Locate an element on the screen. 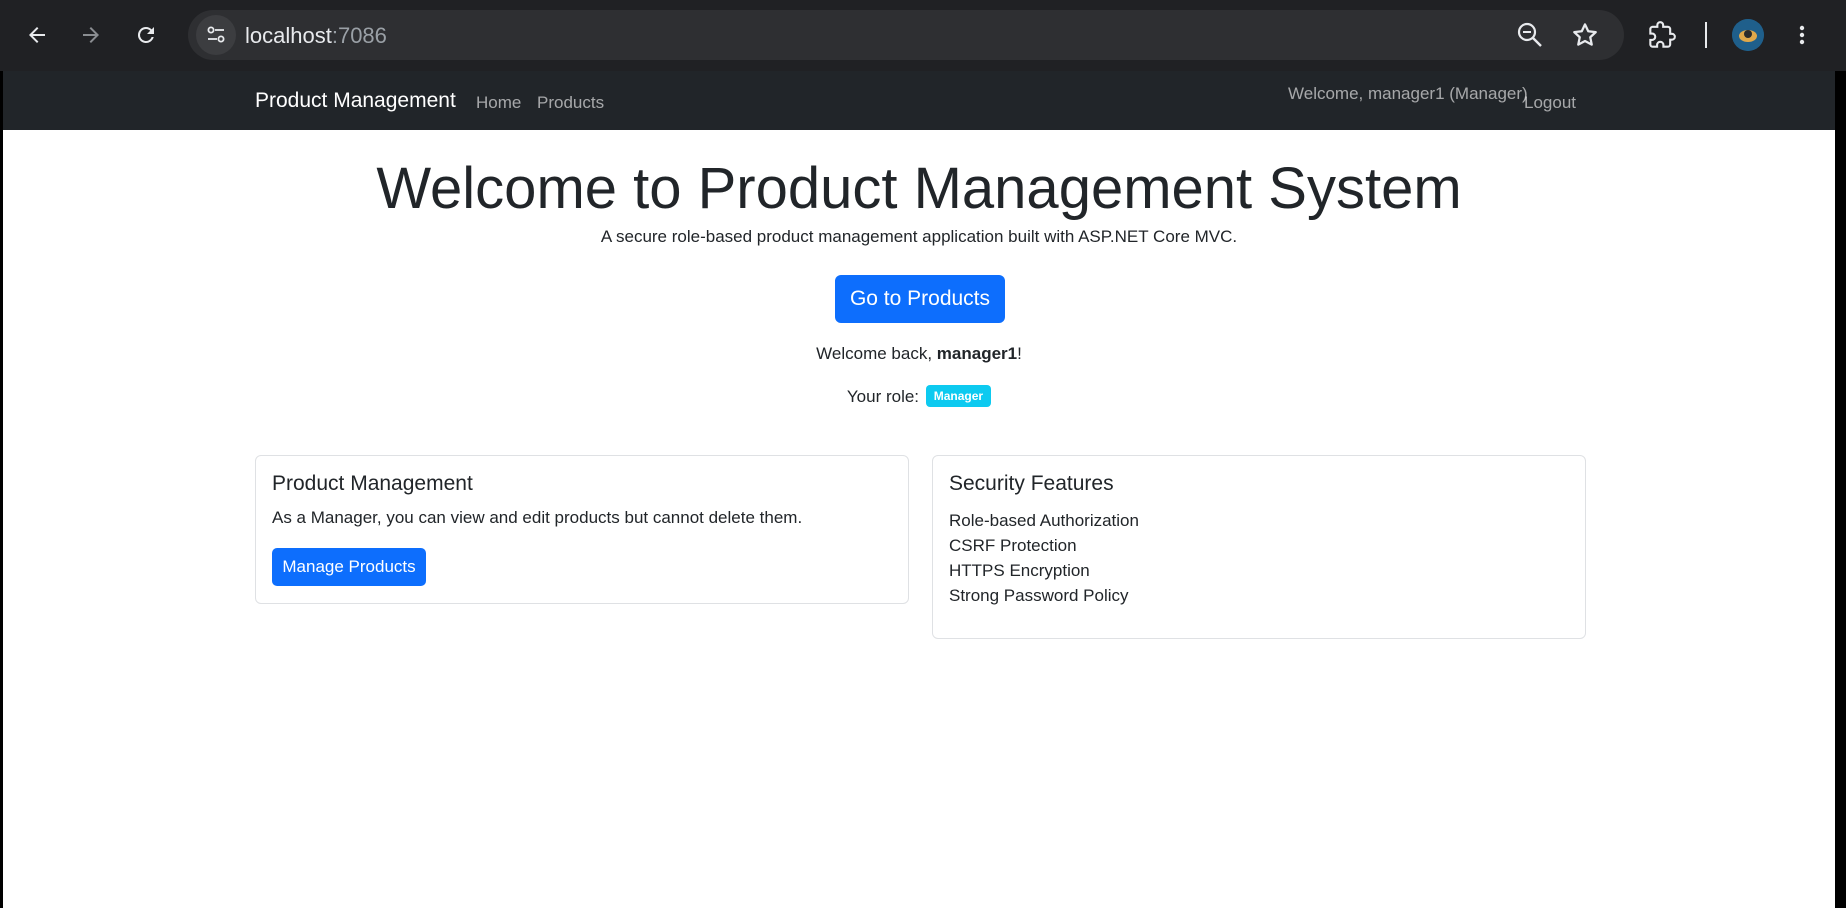 The height and width of the screenshot is (908, 1846). navbar-brand: Product Management is located at coordinates (355, 101).